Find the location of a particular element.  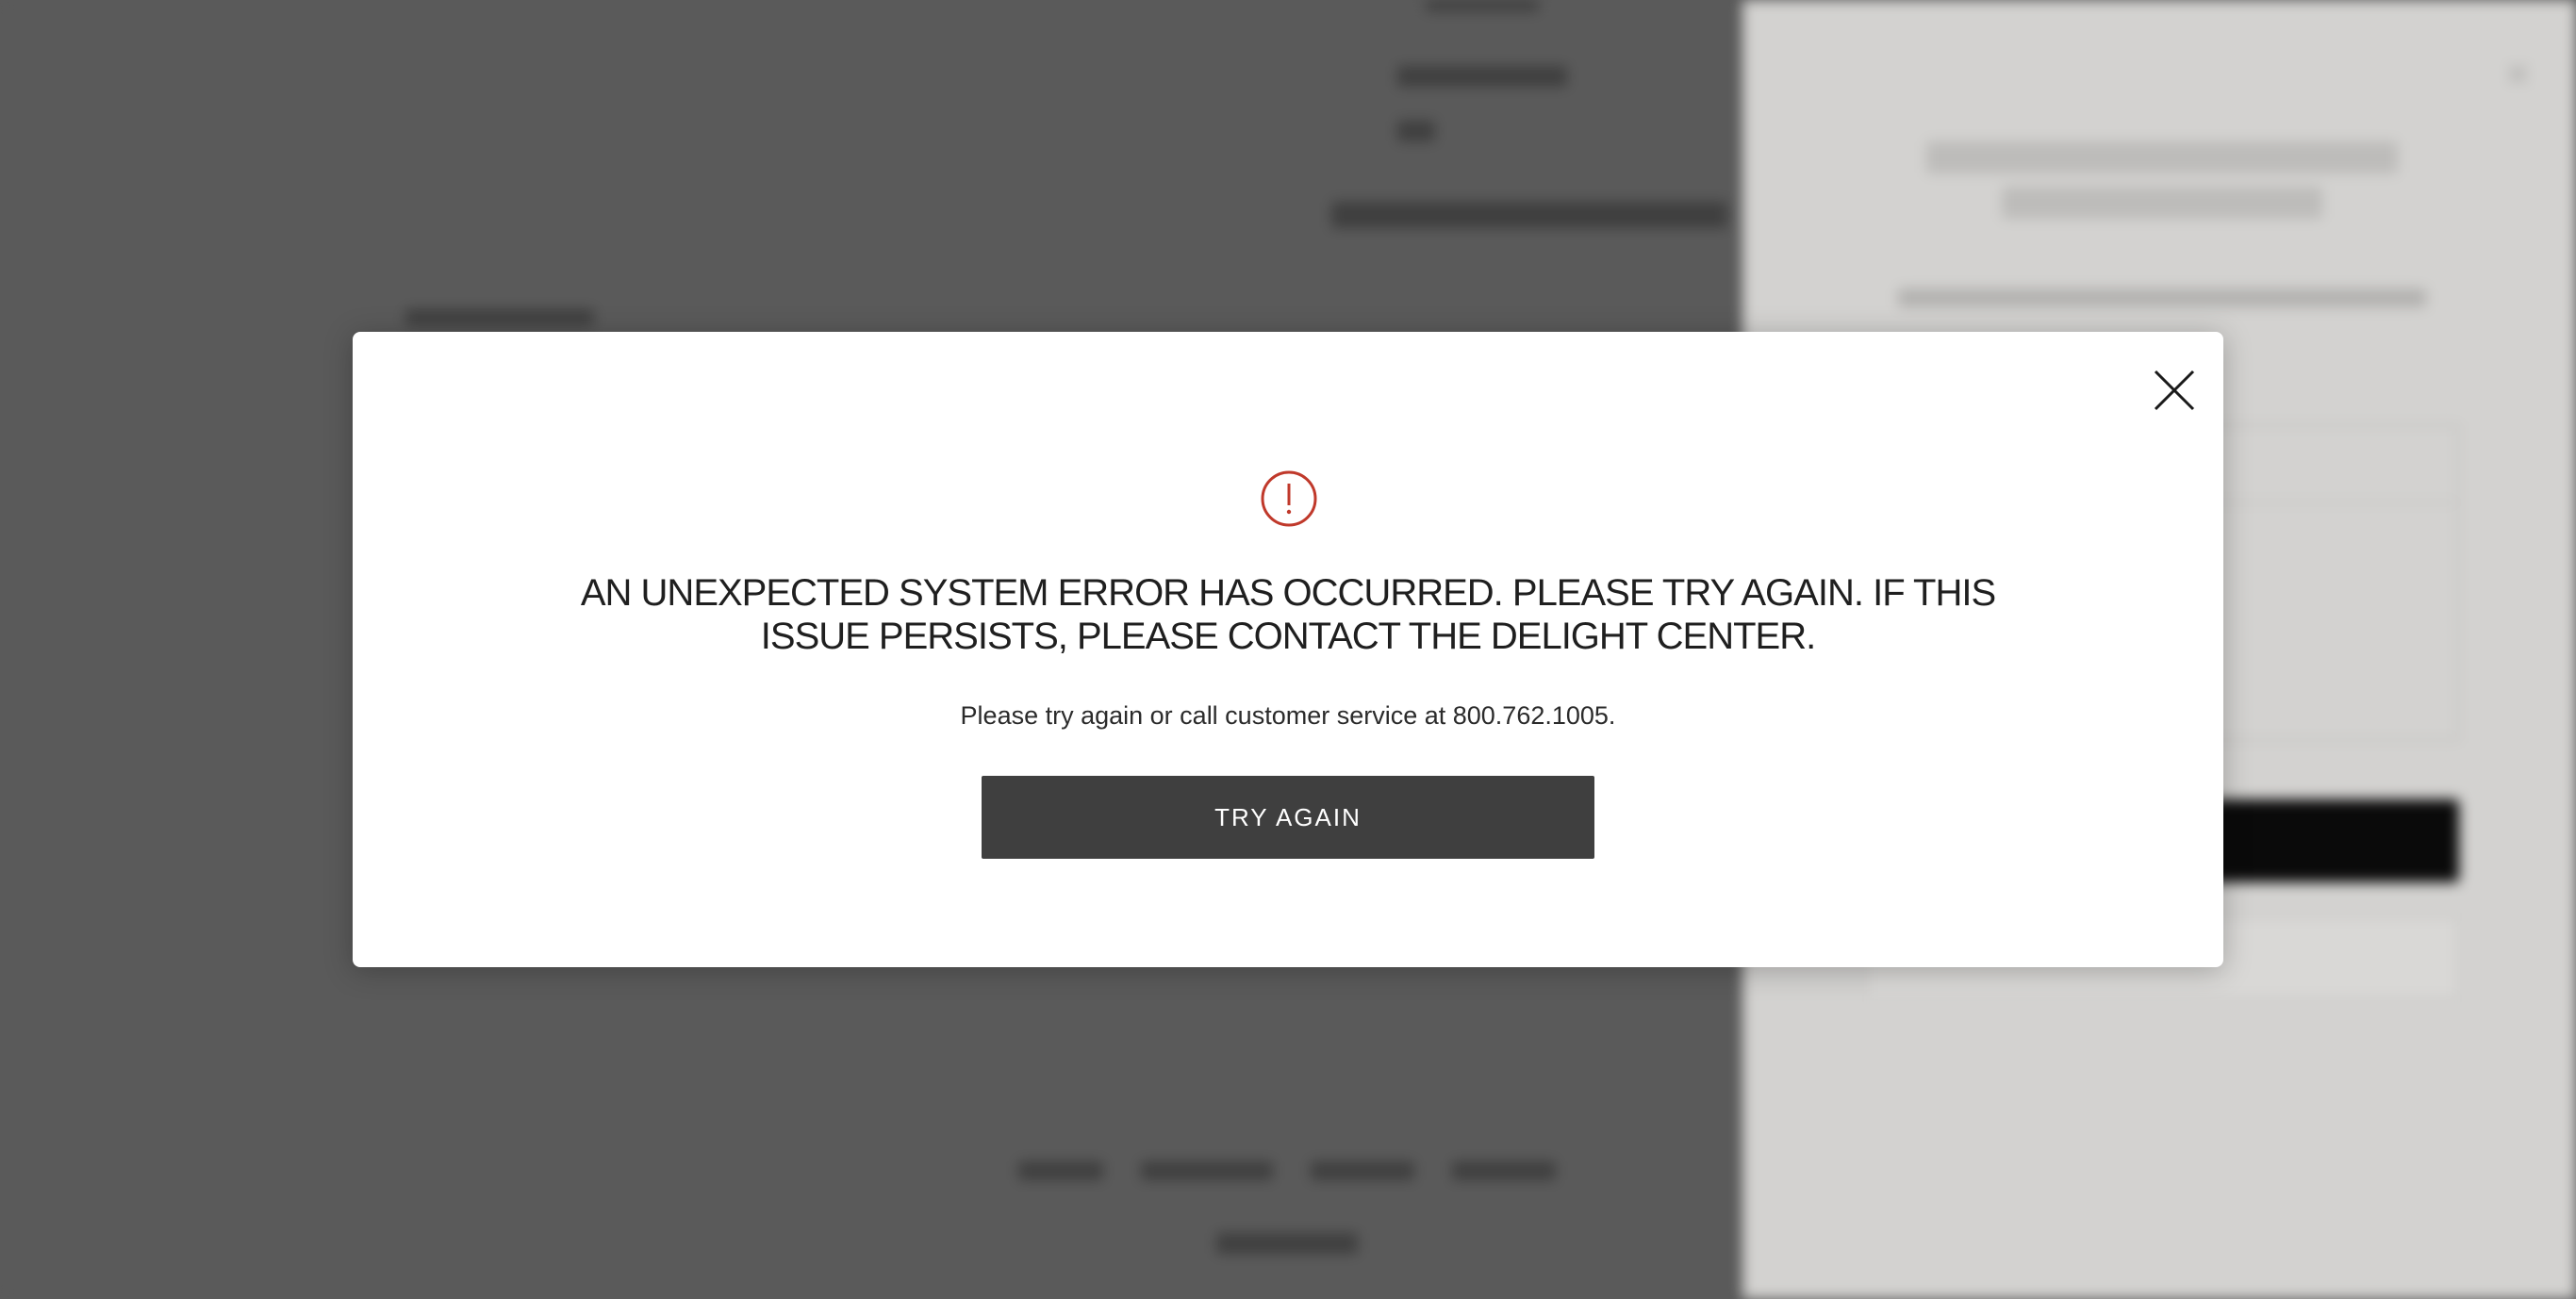

panel-title-placeholder is located at coordinates (2162, 180).